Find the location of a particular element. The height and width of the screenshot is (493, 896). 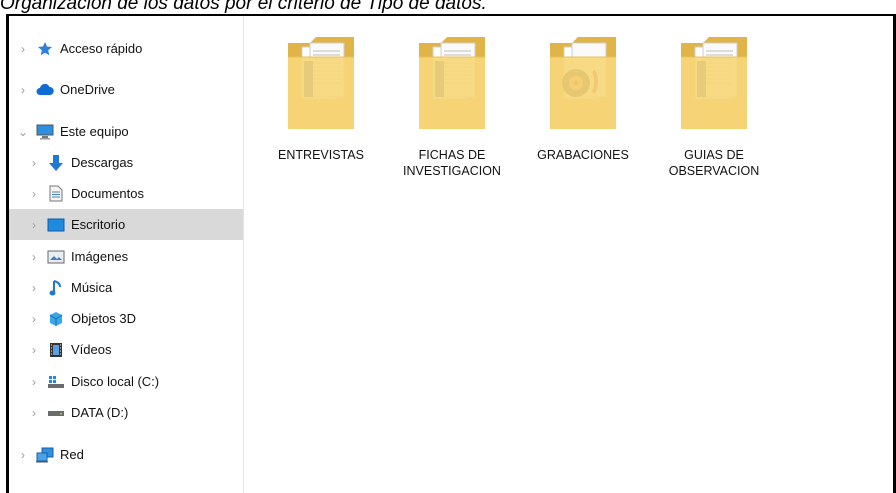

nav-item-escritorio: › Escritorio is located at coordinates (126, 224).